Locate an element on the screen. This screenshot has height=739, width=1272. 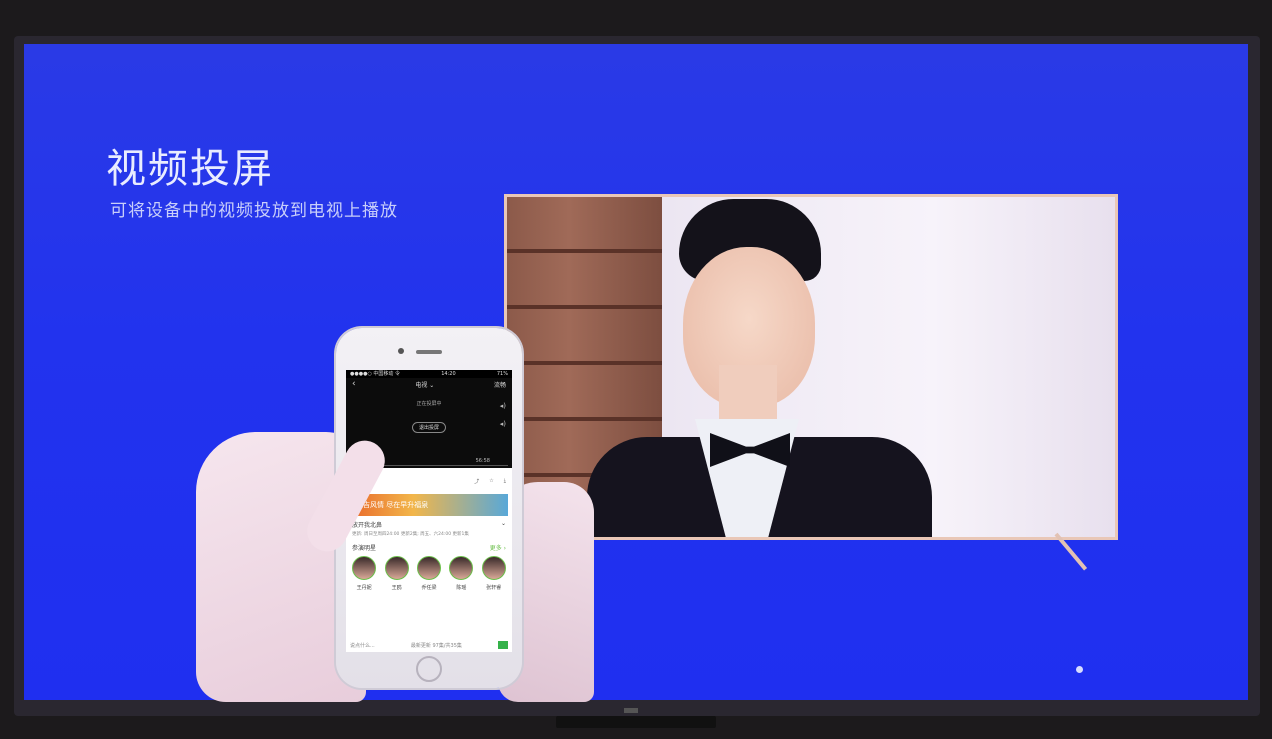
favorite-icon: ☆ is located at coordinates (491, 481).